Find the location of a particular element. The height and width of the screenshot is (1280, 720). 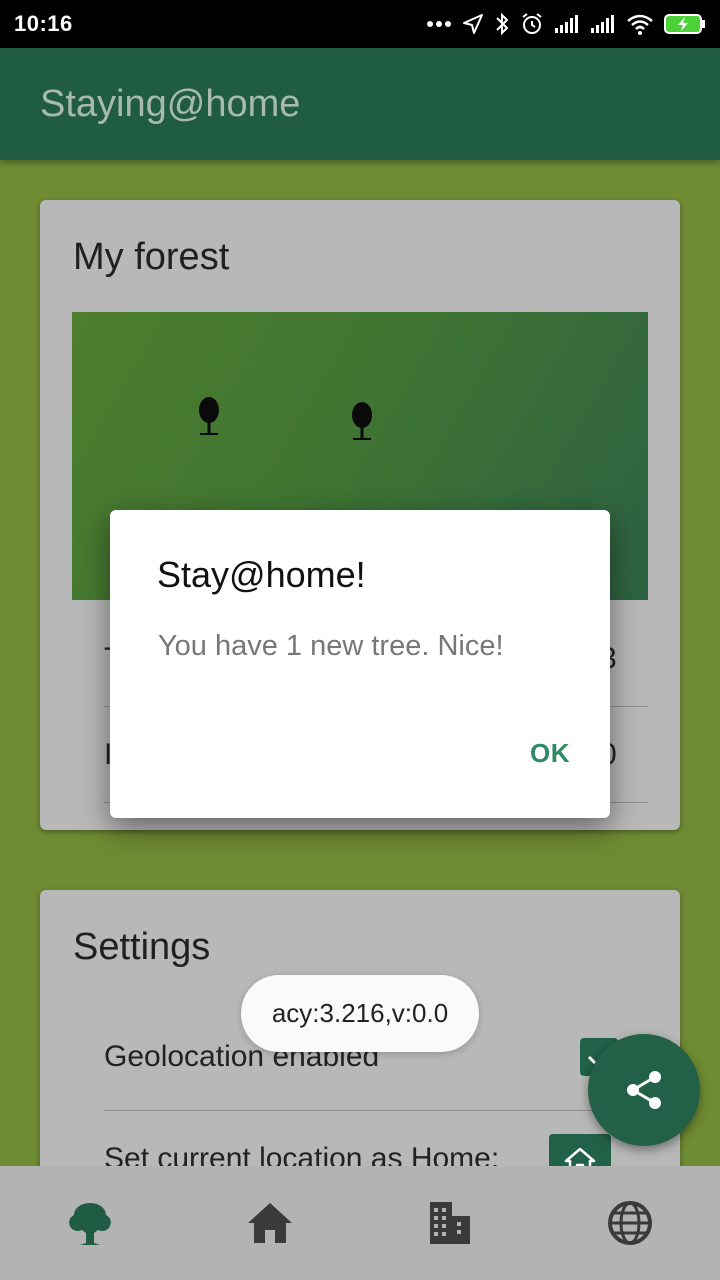

app-bar: Staying@home is located at coordinates (360, 104).